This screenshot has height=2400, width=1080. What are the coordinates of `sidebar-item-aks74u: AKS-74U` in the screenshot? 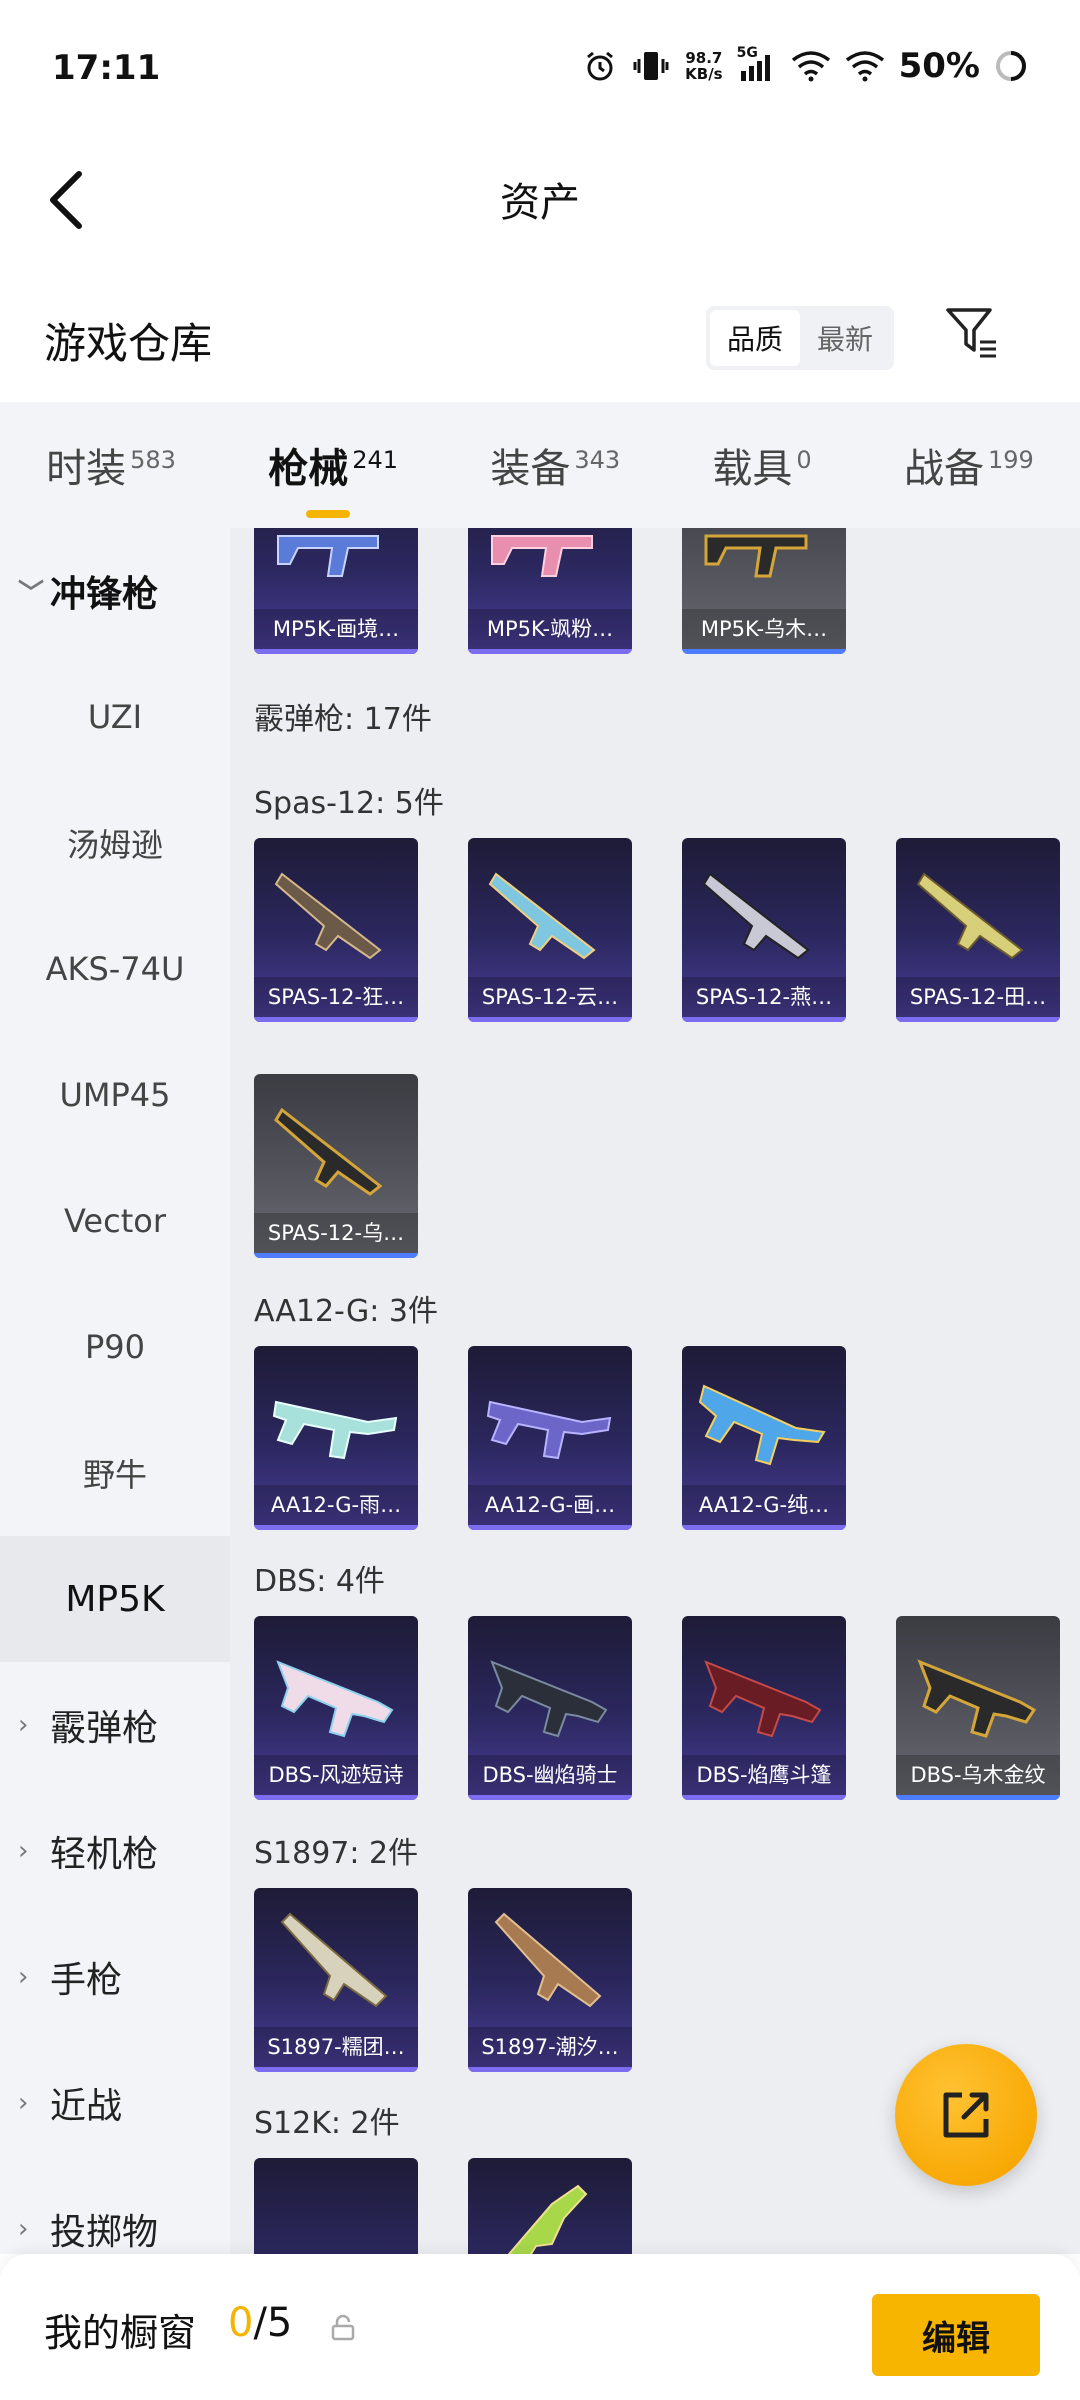 It's located at (115, 969).